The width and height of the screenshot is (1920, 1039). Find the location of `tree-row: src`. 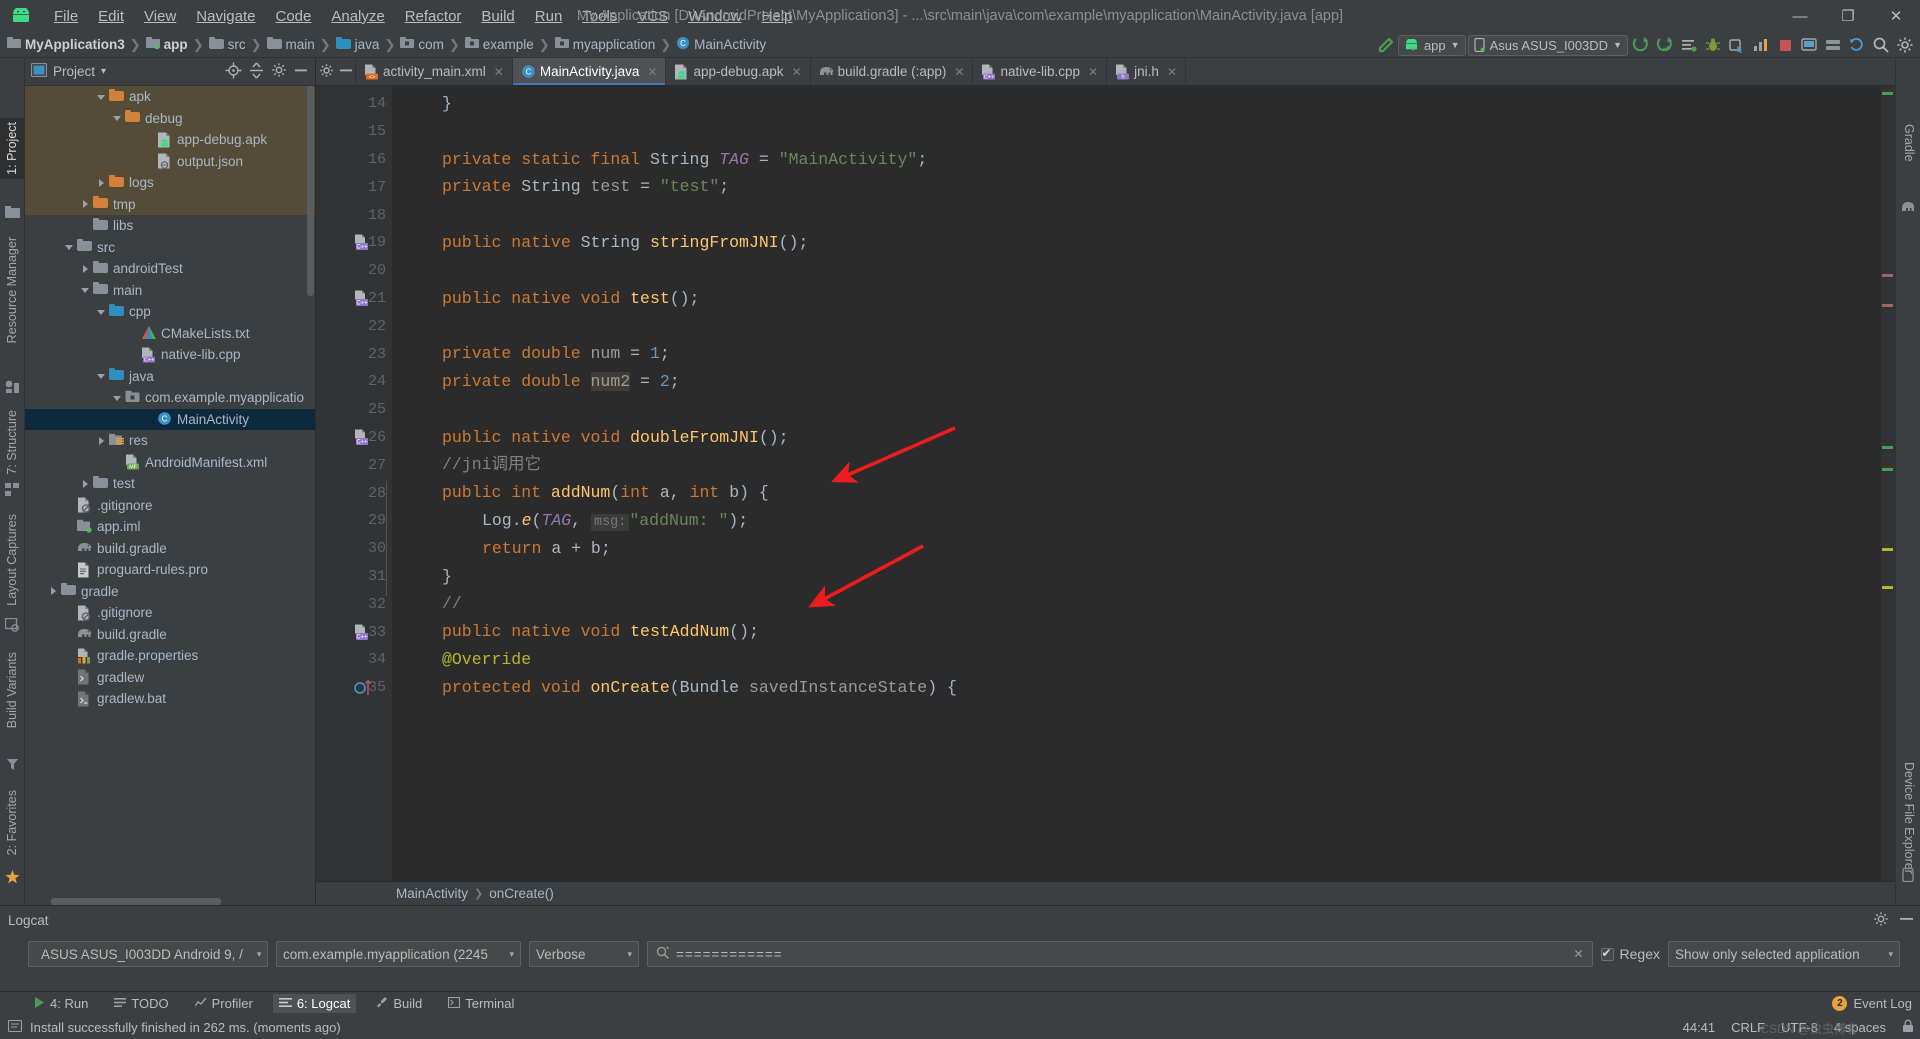

tree-row: src is located at coordinates (170, 248).